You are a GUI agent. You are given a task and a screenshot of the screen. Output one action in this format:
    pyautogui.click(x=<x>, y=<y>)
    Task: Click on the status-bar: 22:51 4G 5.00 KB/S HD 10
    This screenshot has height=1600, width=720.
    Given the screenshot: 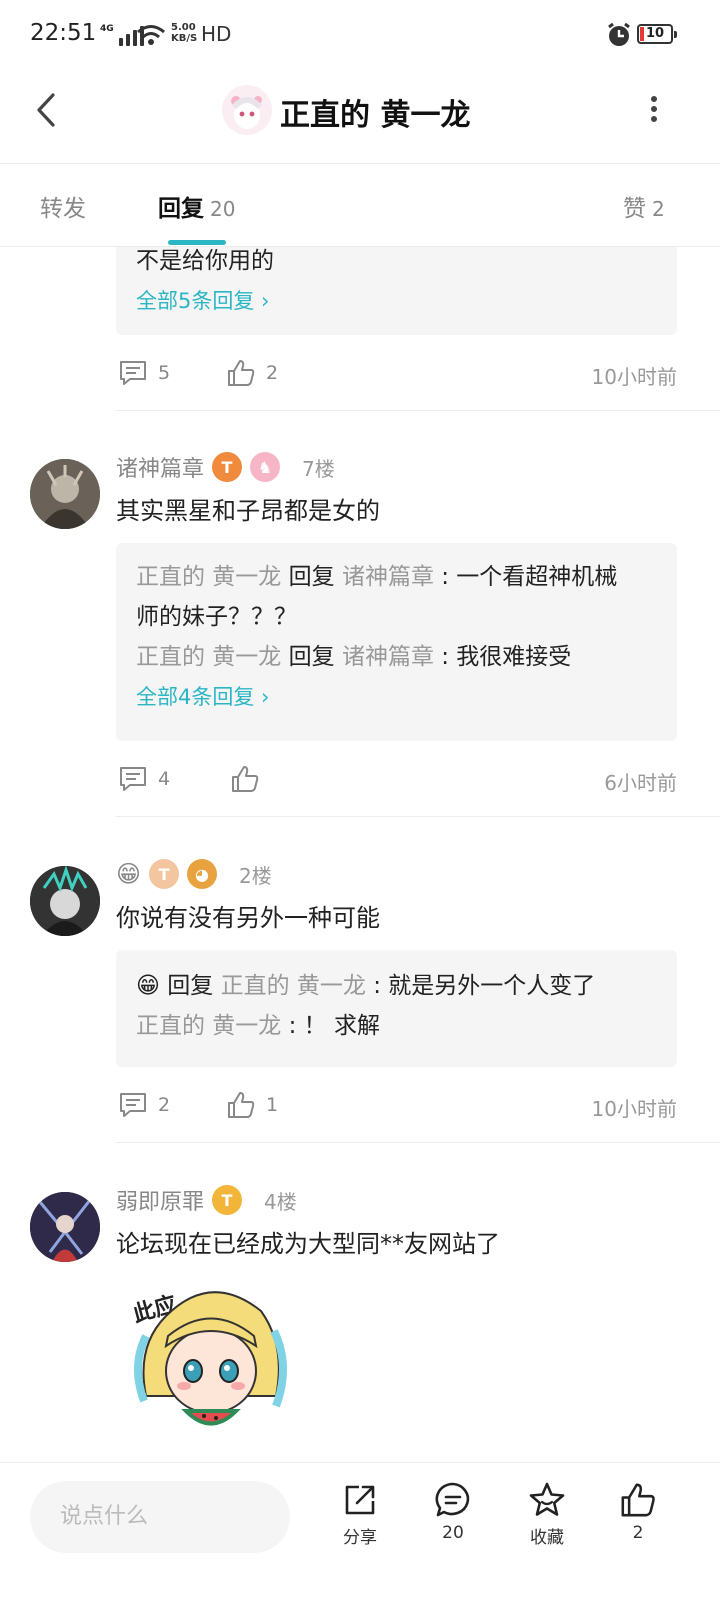 What is the action you would take?
    pyautogui.click(x=360, y=35)
    